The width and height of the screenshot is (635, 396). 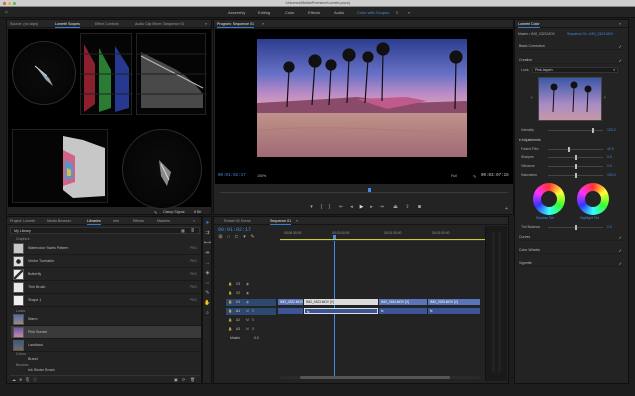 I want to click on lift-icon: ⏏, so click(x=395, y=207).